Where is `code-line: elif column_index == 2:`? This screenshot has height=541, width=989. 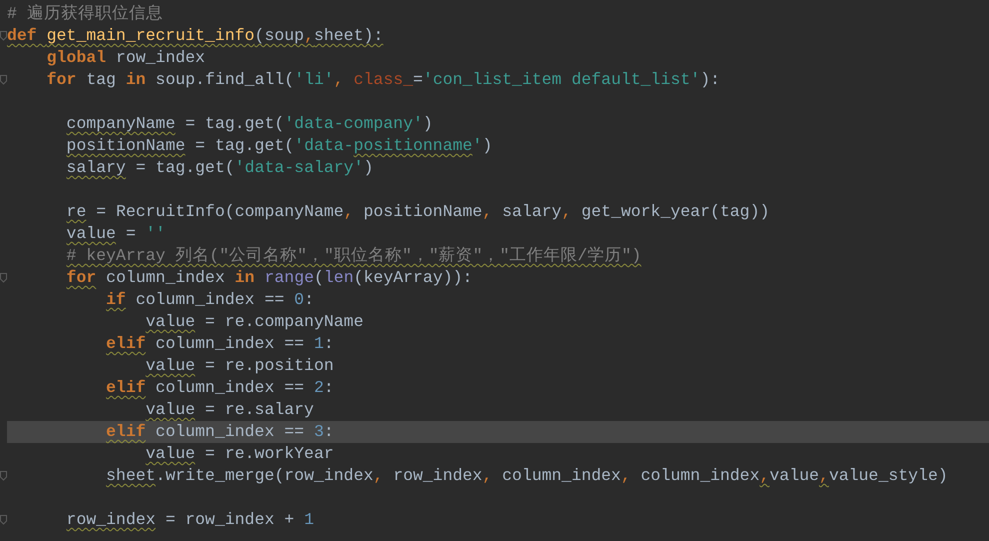
code-line: elif column_index == 2: is located at coordinates (220, 388).